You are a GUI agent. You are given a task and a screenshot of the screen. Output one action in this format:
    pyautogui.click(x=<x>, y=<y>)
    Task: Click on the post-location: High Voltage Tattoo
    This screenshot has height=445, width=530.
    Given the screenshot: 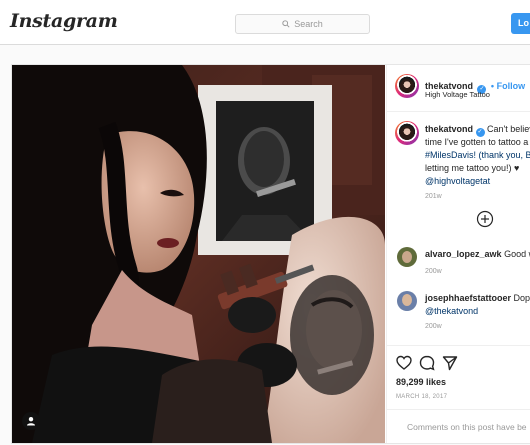 What is the action you would take?
    pyautogui.click(x=457, y=94)
    